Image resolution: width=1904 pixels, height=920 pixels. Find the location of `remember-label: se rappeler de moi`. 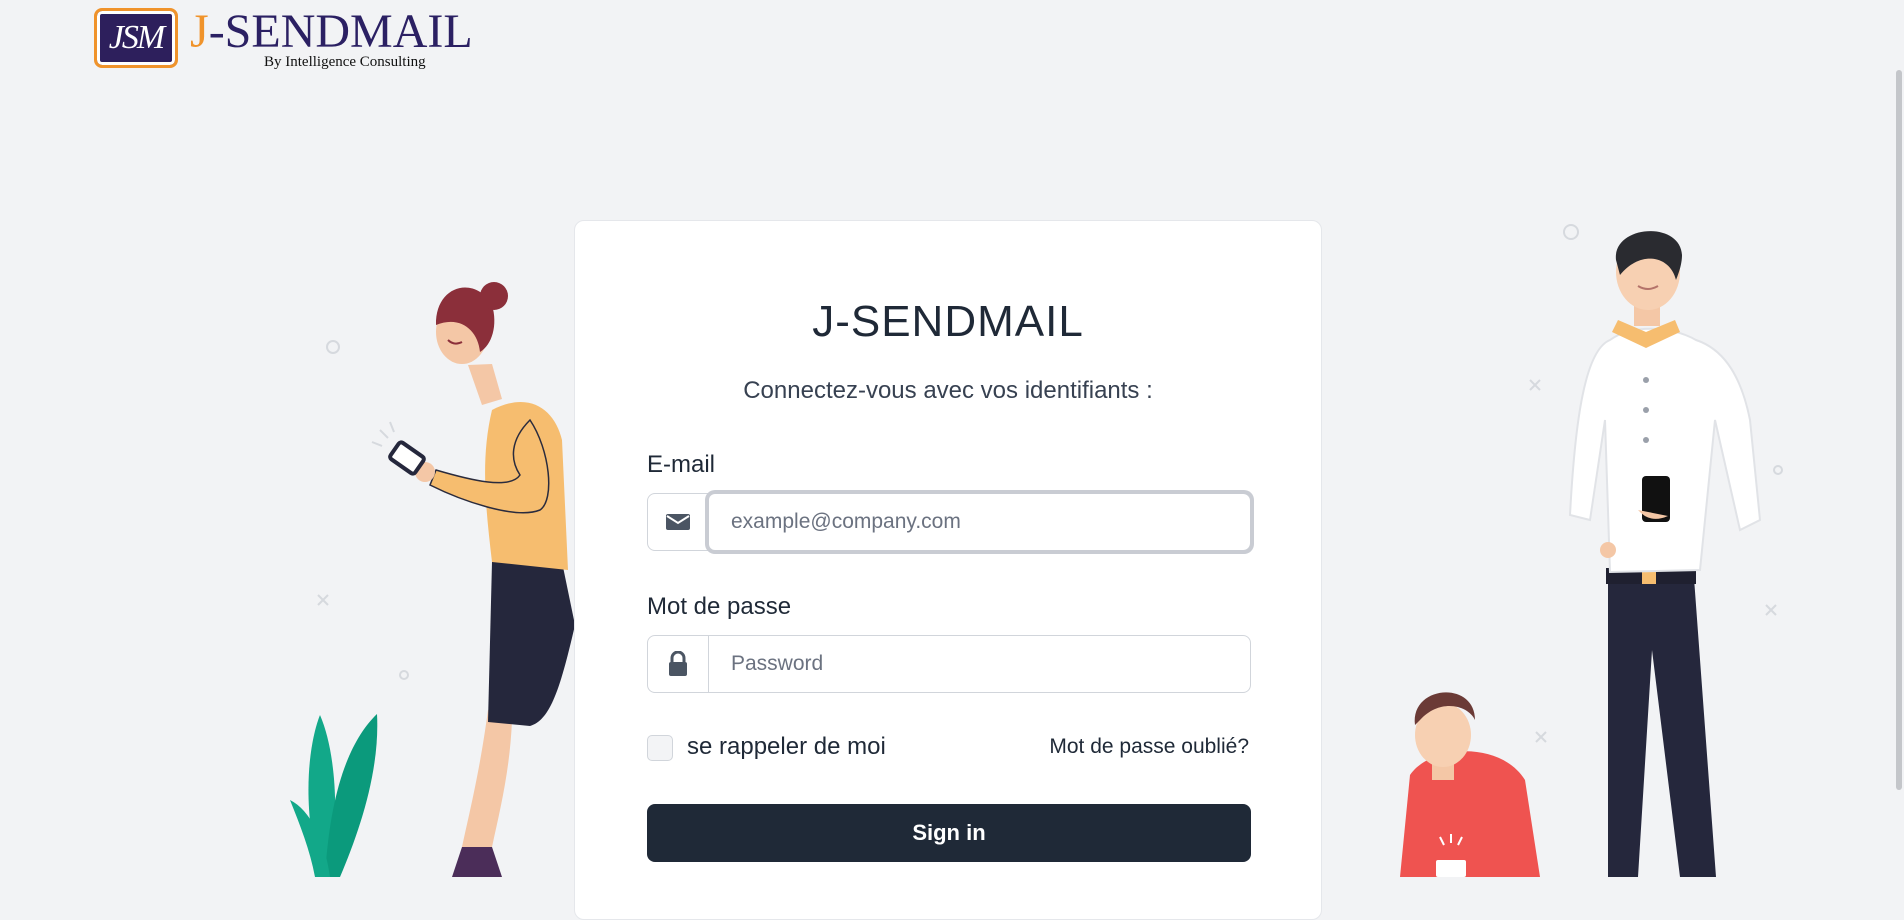

remember-label: se rappeler de moi is located at coordinates (786, 747).